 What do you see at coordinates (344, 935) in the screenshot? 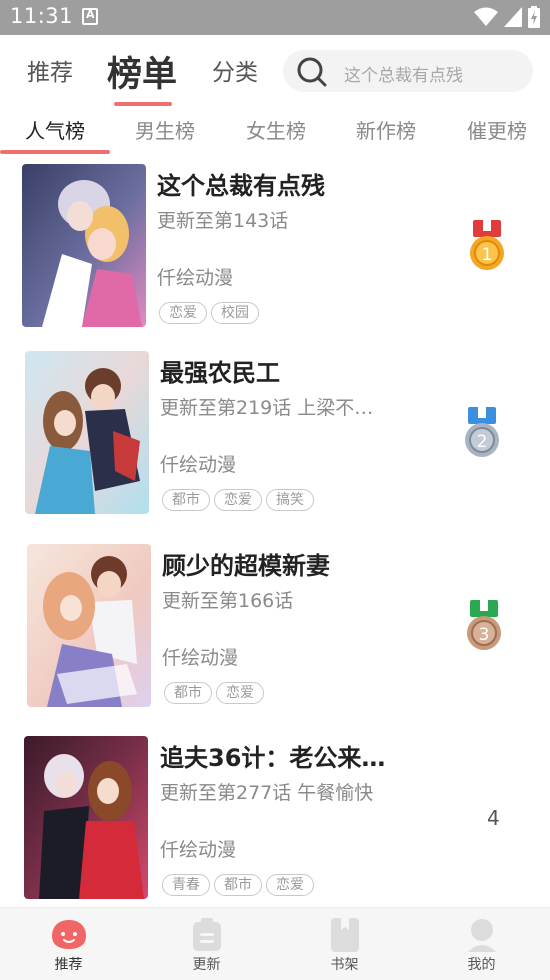
I see `book-icon` at bounding box center [344, 935].